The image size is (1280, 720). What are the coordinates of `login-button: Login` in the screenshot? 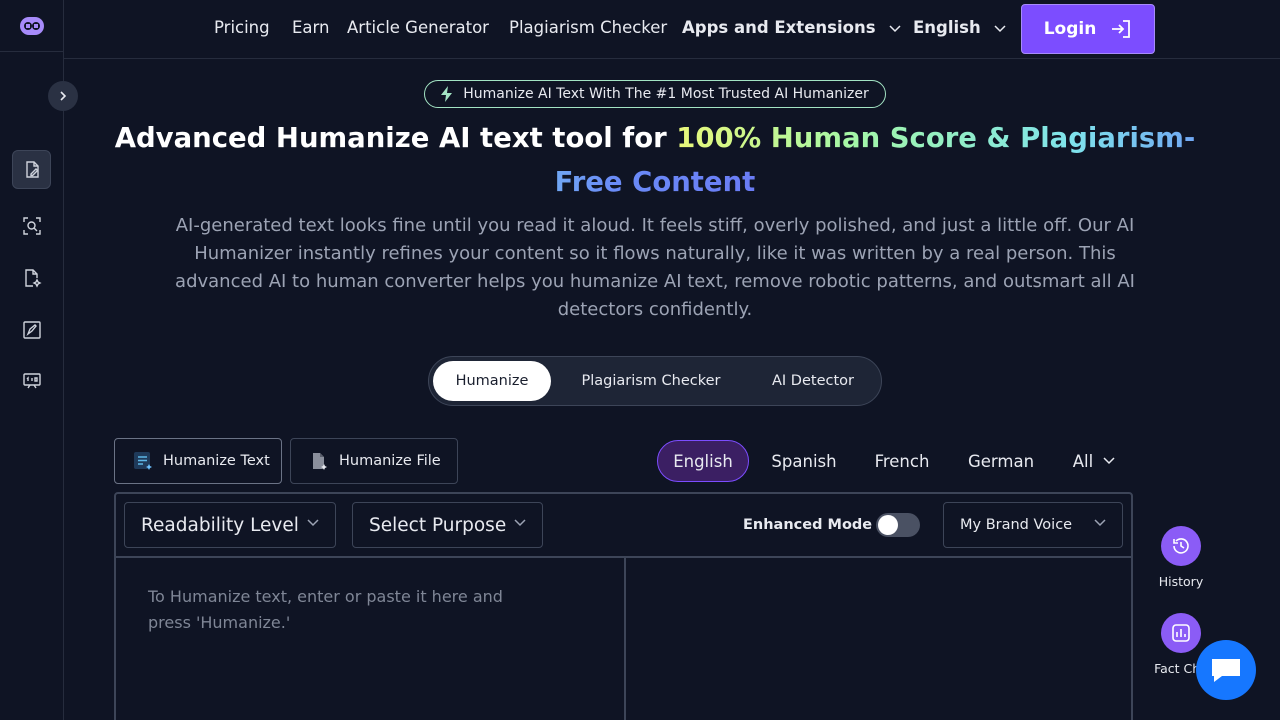 It's located at (1088, 29).